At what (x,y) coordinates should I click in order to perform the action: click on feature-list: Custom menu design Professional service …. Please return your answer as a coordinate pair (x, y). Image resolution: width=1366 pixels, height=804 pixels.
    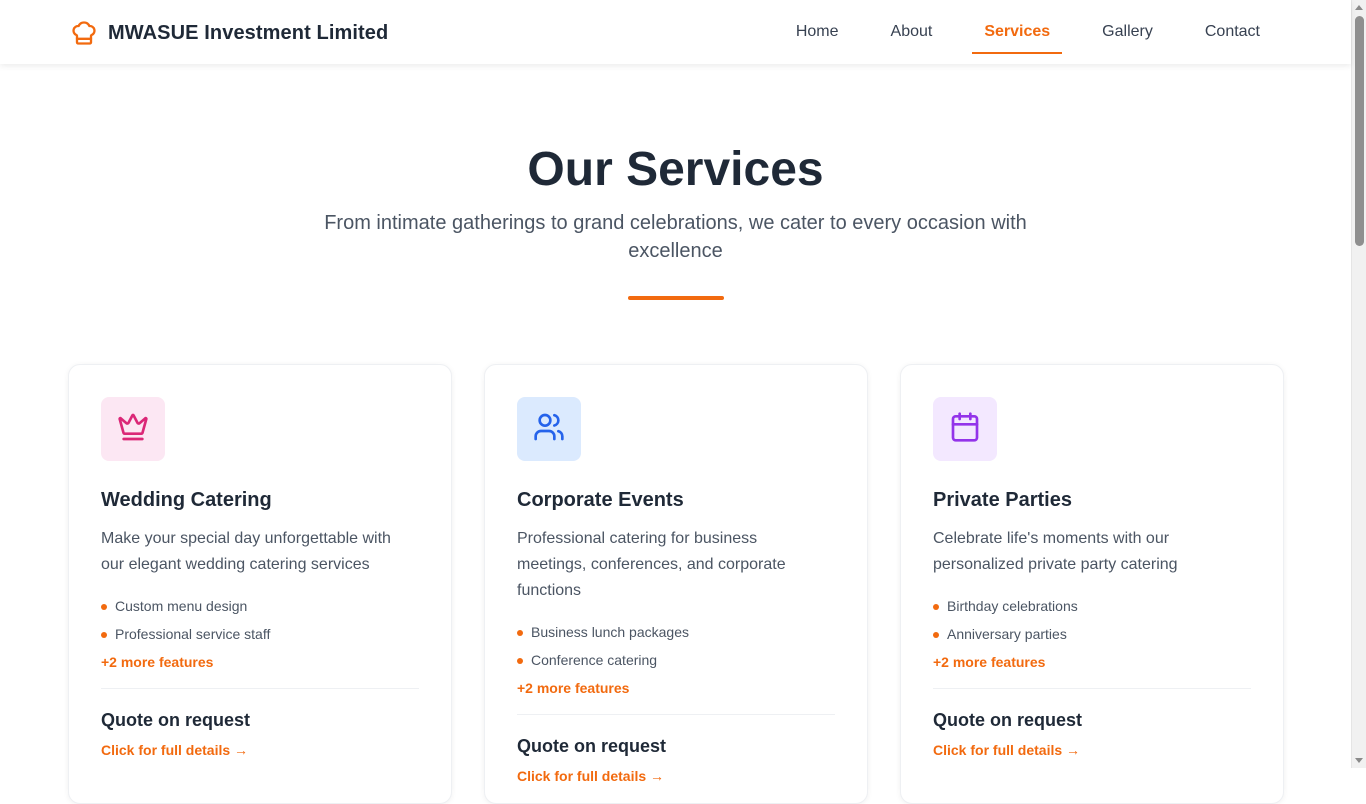
    Looking at the image, I should click on (260, 620).